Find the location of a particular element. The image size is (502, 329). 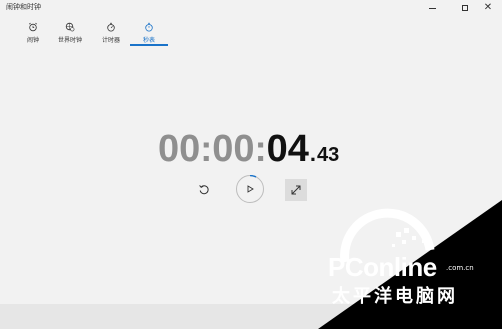

watermark-brand: PConline is located at coordinates (382, 267).